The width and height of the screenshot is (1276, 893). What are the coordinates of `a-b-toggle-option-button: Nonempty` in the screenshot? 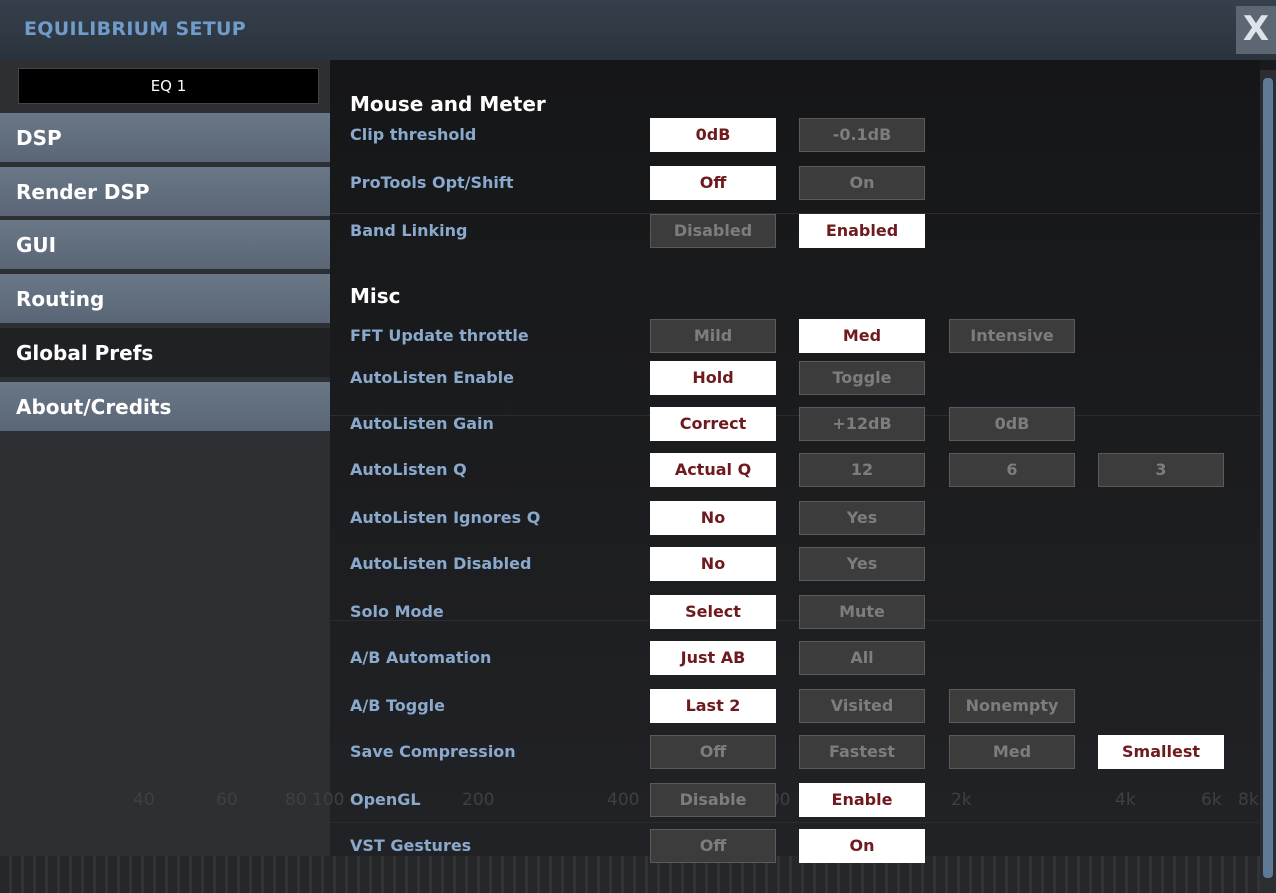 It's located at (1012, 706).